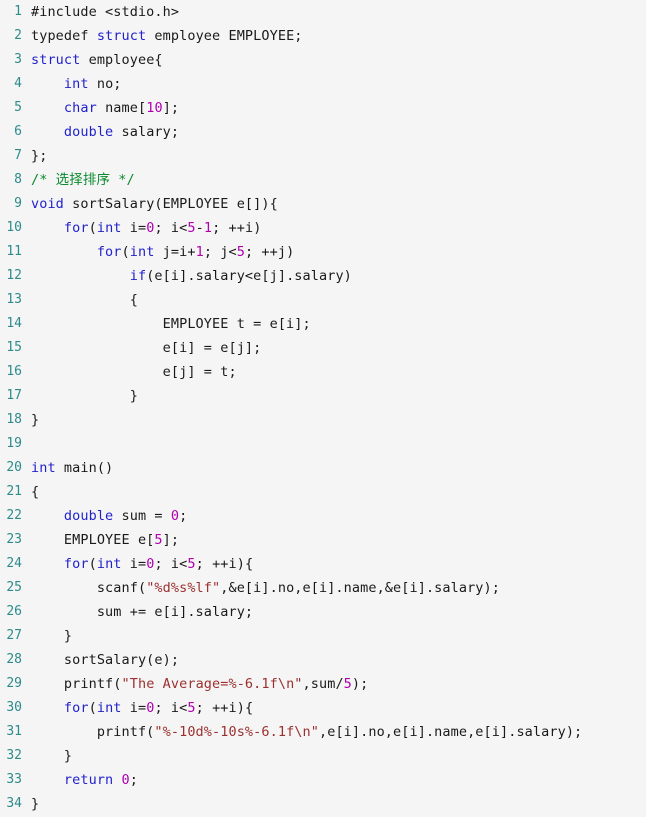  What do you see at coordinates (334, 156) in the screenshot?
I see `line-content: };` at bounding box center [334, 156].